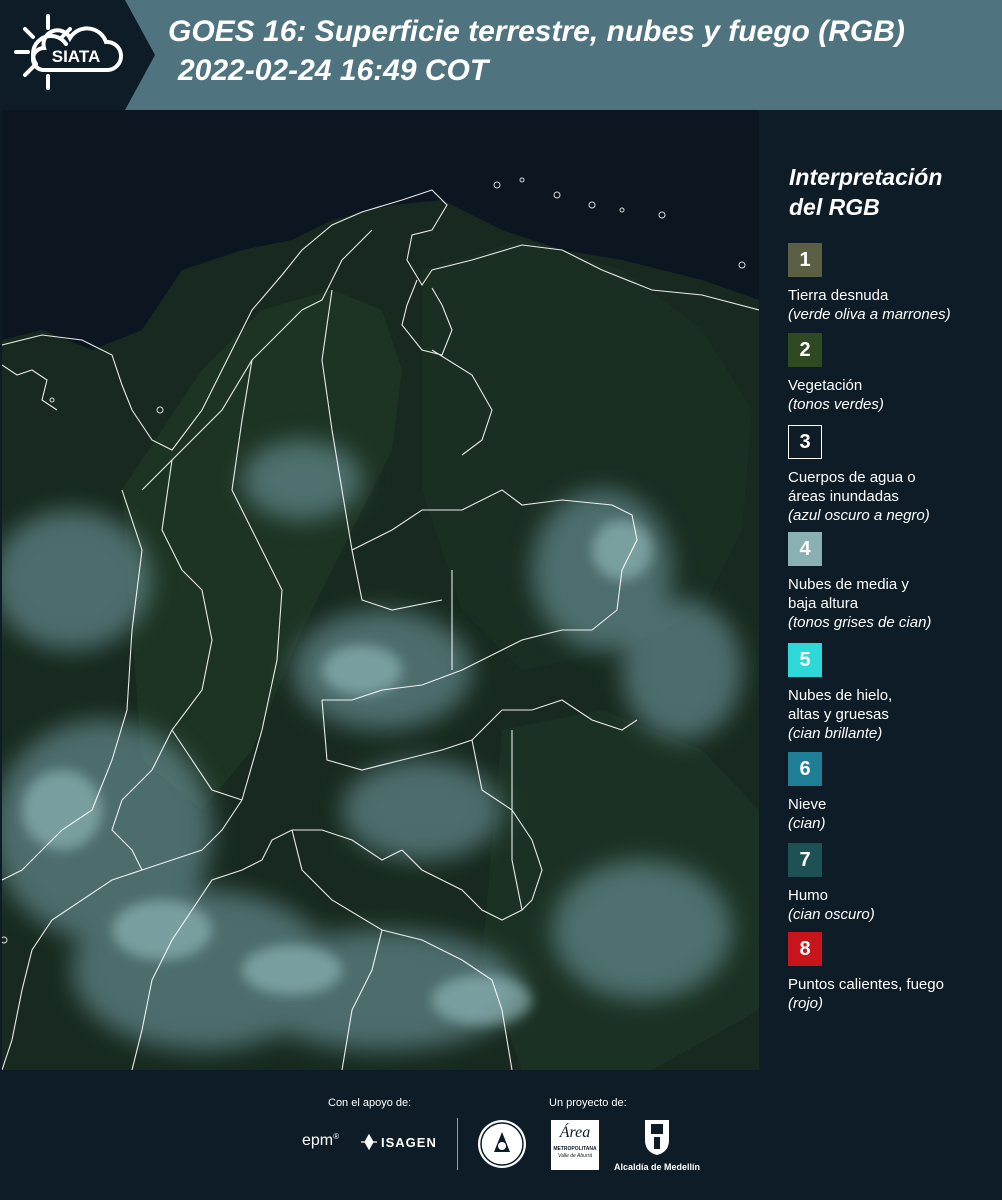 This screenshot has width=1002, height=1200. I want to click on project-label: Un proyecto de:, so click(588, 1103).